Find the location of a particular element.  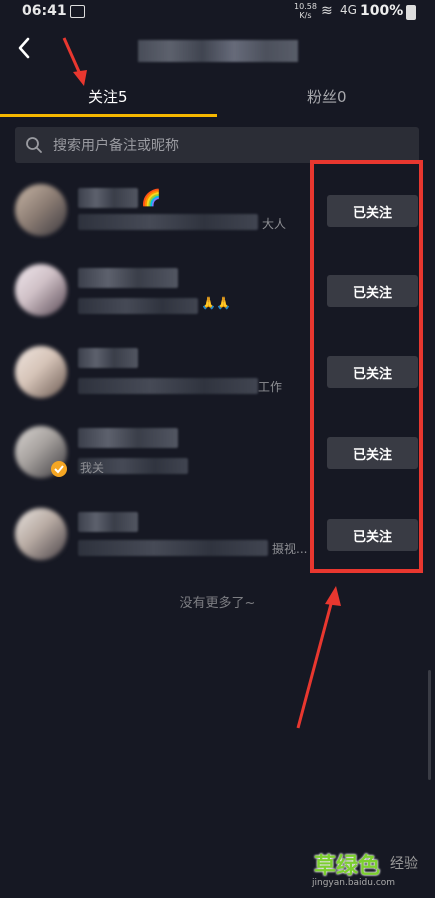

network-speed-unit: K/s is located at coordinates (305, 15).